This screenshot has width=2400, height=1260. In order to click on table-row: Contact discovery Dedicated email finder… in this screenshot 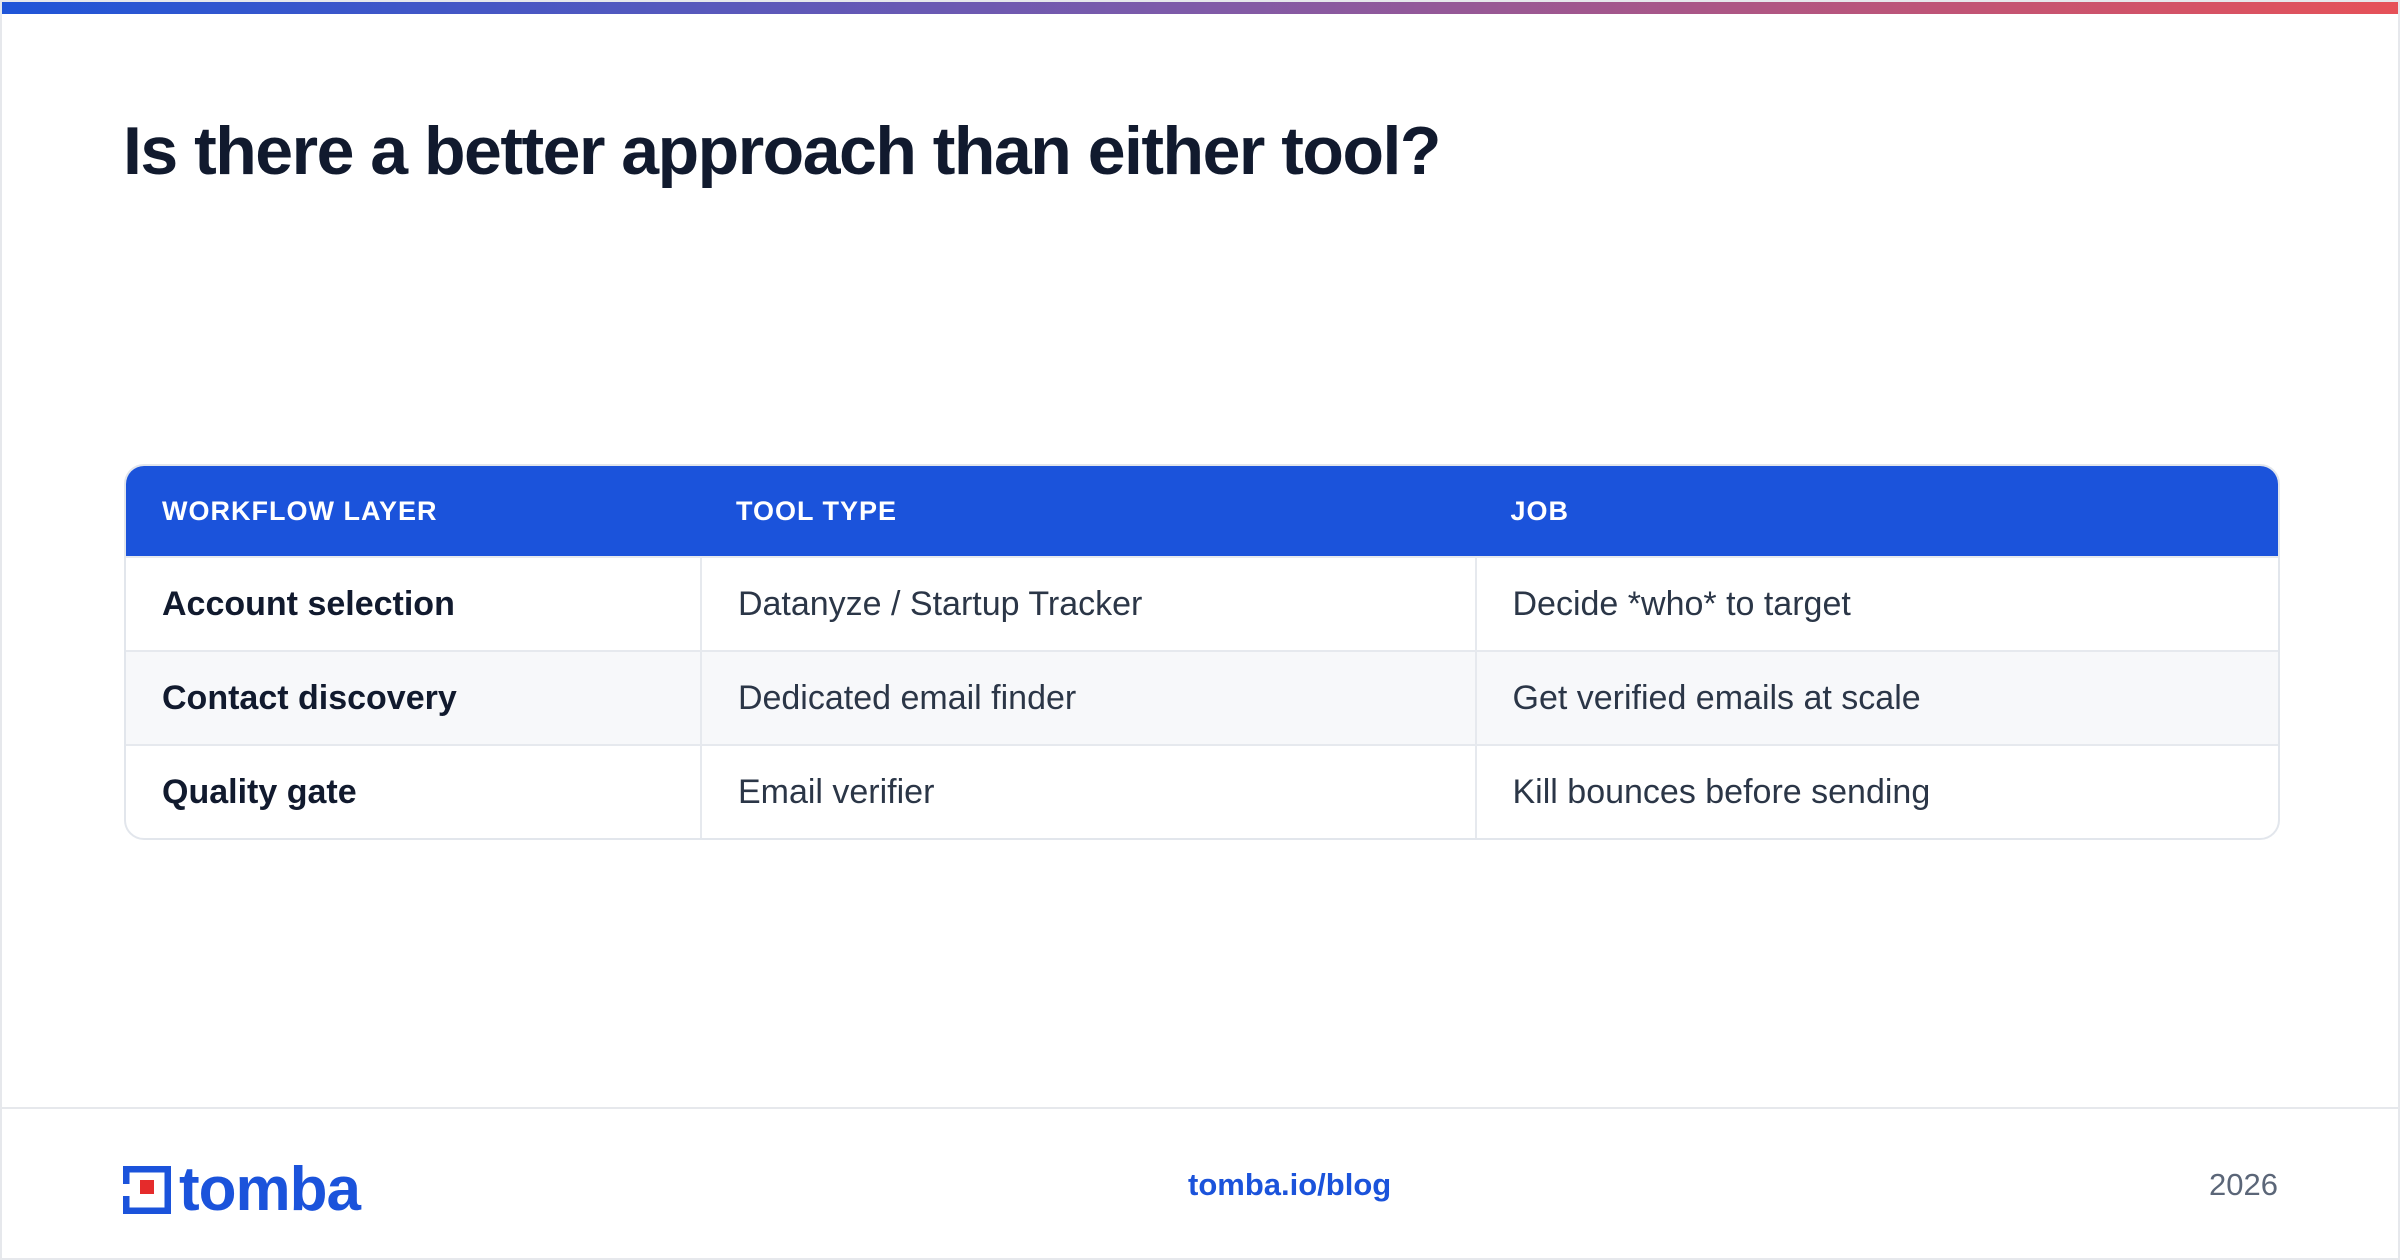, I will do `click(1202, 697)`.